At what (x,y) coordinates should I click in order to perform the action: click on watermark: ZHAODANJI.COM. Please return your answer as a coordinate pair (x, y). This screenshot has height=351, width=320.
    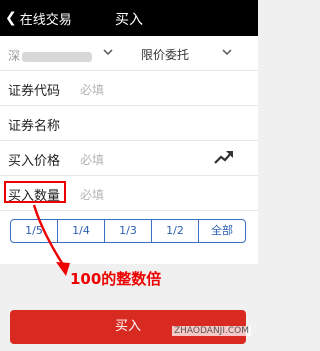
    Looking at the image, I should click on (211, 331).